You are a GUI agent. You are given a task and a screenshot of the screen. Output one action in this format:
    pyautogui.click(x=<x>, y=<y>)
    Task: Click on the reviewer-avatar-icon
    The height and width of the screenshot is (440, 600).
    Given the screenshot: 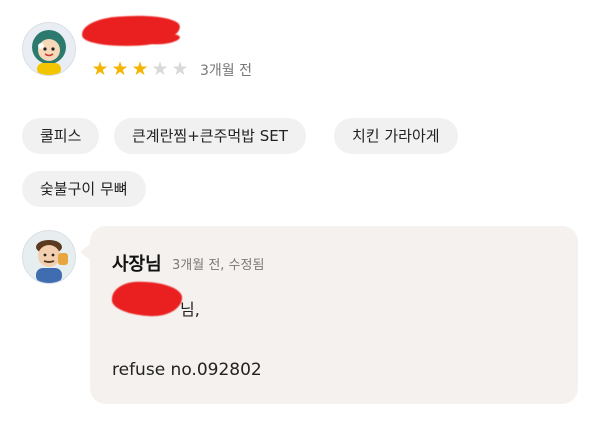 What is the action you would take?
    pyautogui.click(x=49, y=49)
    